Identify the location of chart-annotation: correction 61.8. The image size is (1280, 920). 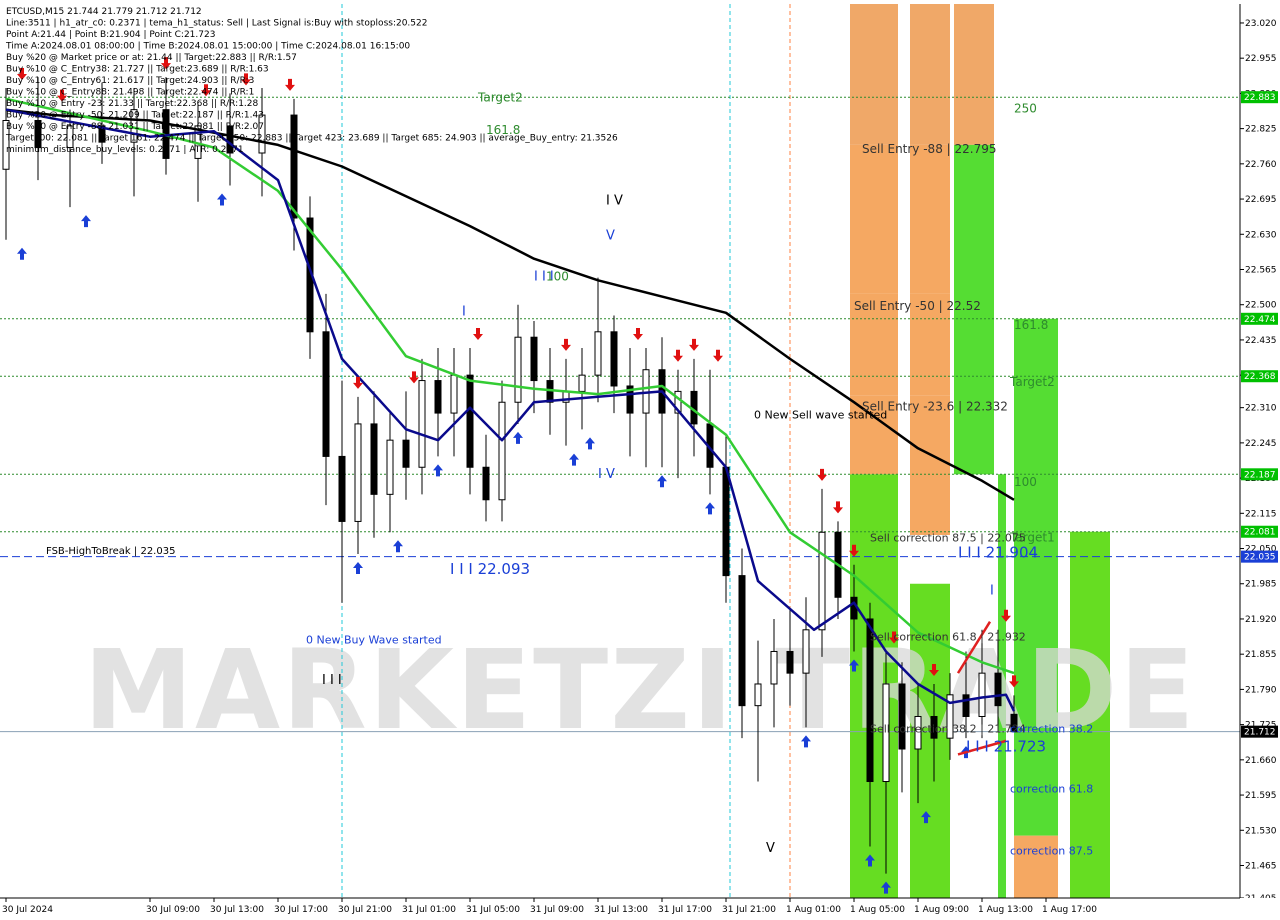
(1051, 788).